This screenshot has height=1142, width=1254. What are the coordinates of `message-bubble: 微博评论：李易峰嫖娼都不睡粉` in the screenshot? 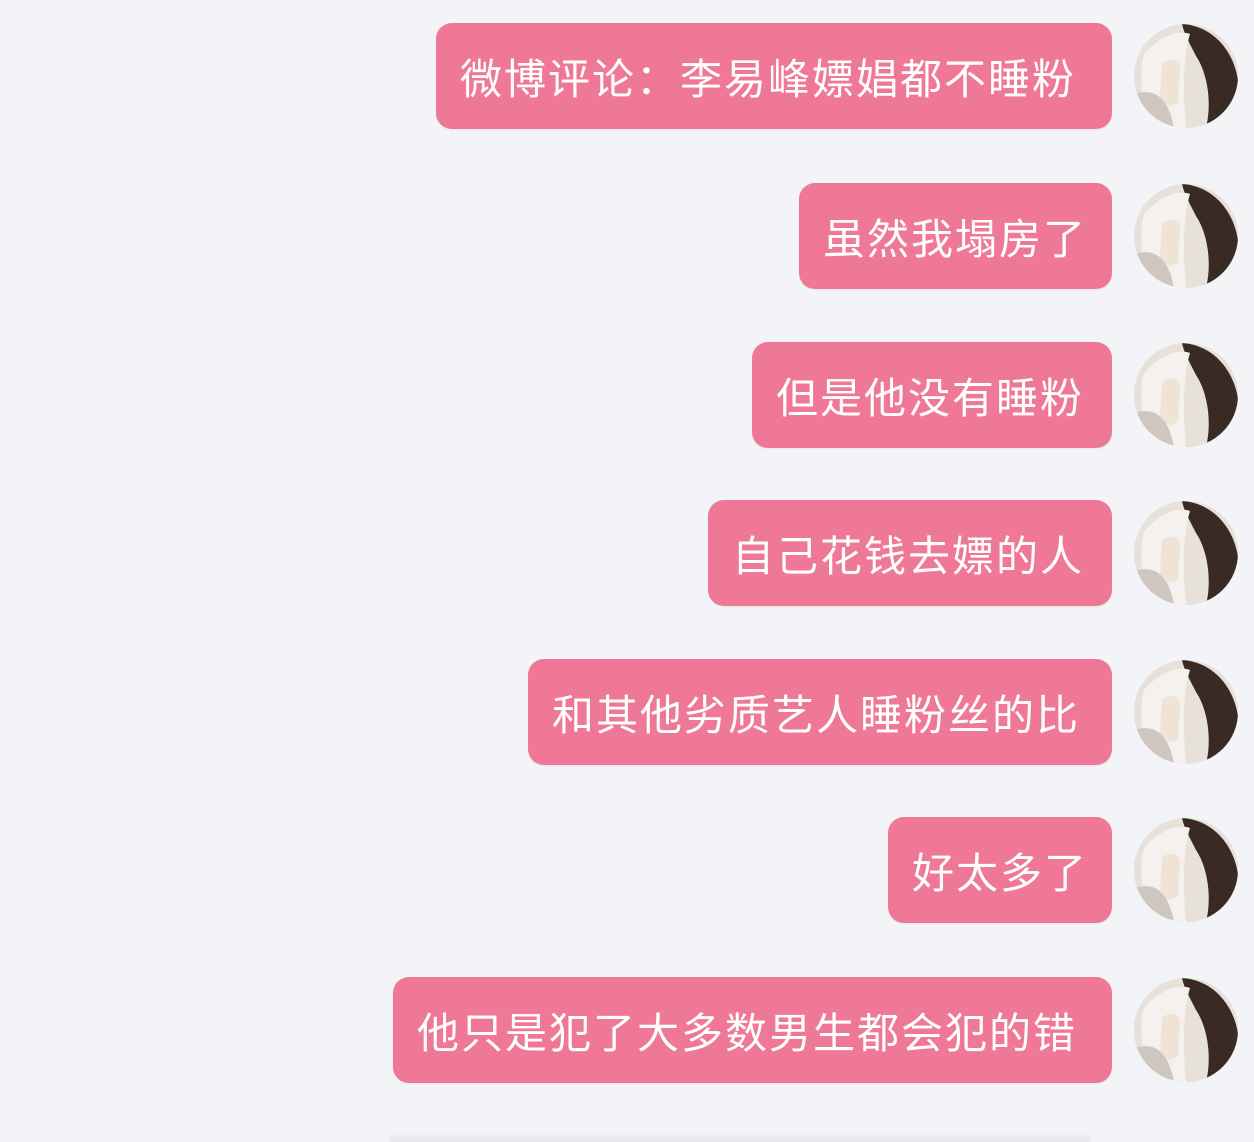 It's located at (774, 76).